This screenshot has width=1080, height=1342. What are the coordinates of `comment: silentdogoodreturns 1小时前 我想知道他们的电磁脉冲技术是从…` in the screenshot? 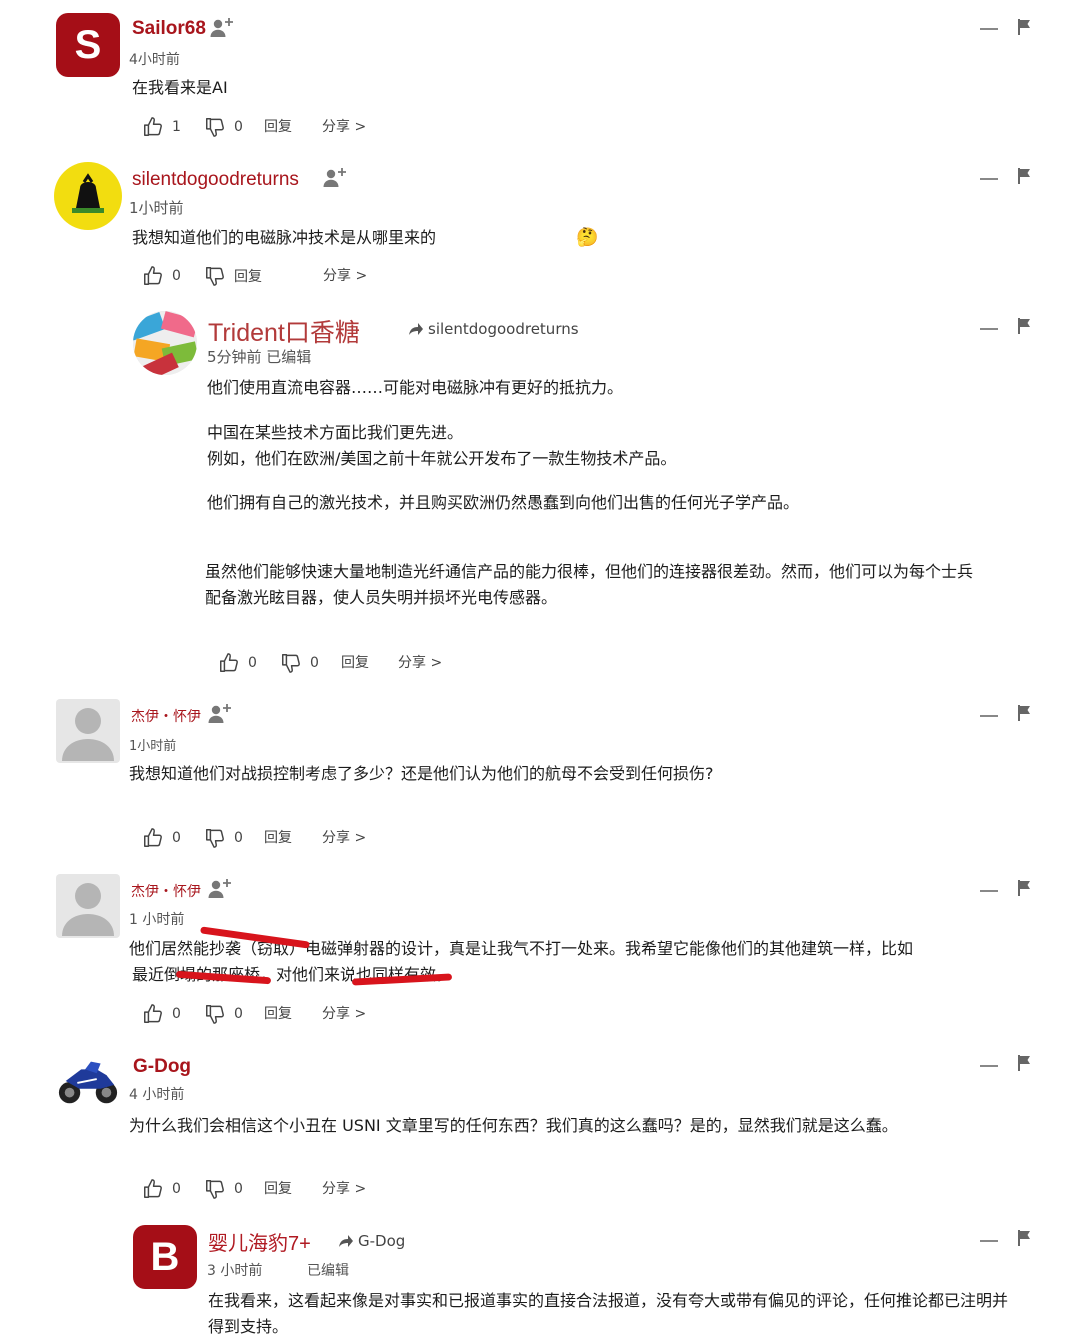 It's located at (540, 225).